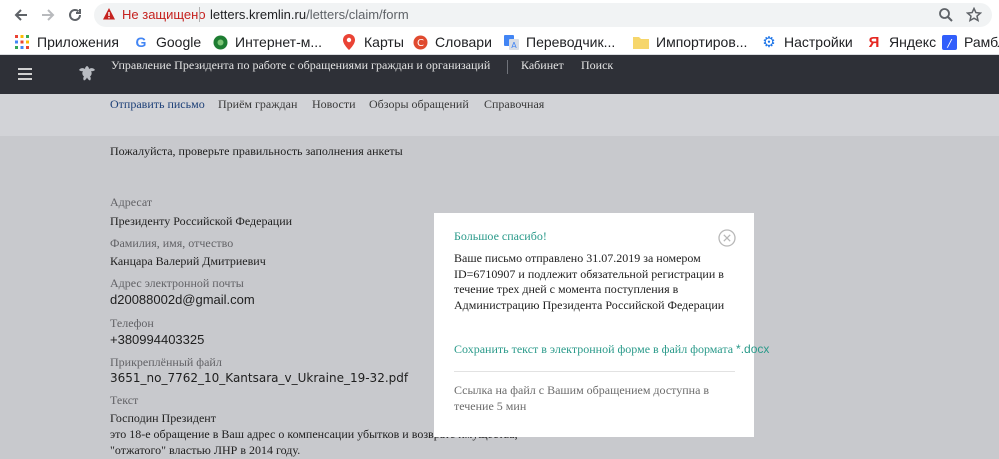 The width and height of the screenshot is (999, 459). What do you see at coordinates (542, 65) in the screenshot?
I see `cabinet-link: Кабинет` at bounding box center [542, 65].